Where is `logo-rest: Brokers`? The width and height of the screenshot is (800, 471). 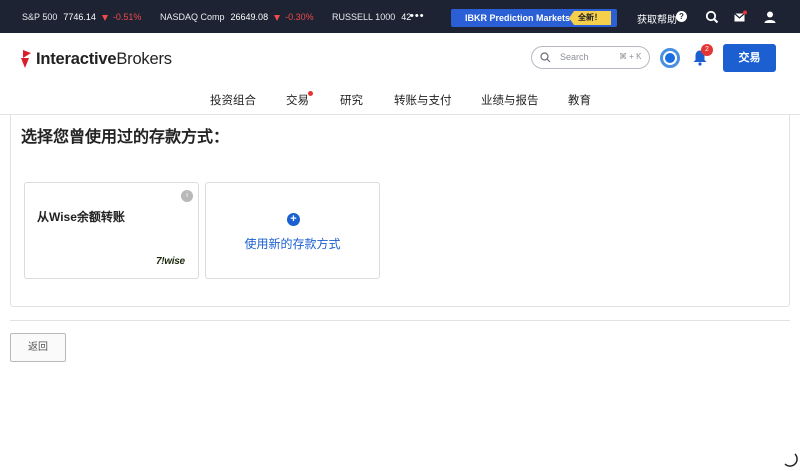 logo-rest: Brokers is located at coordinates (144, 59).